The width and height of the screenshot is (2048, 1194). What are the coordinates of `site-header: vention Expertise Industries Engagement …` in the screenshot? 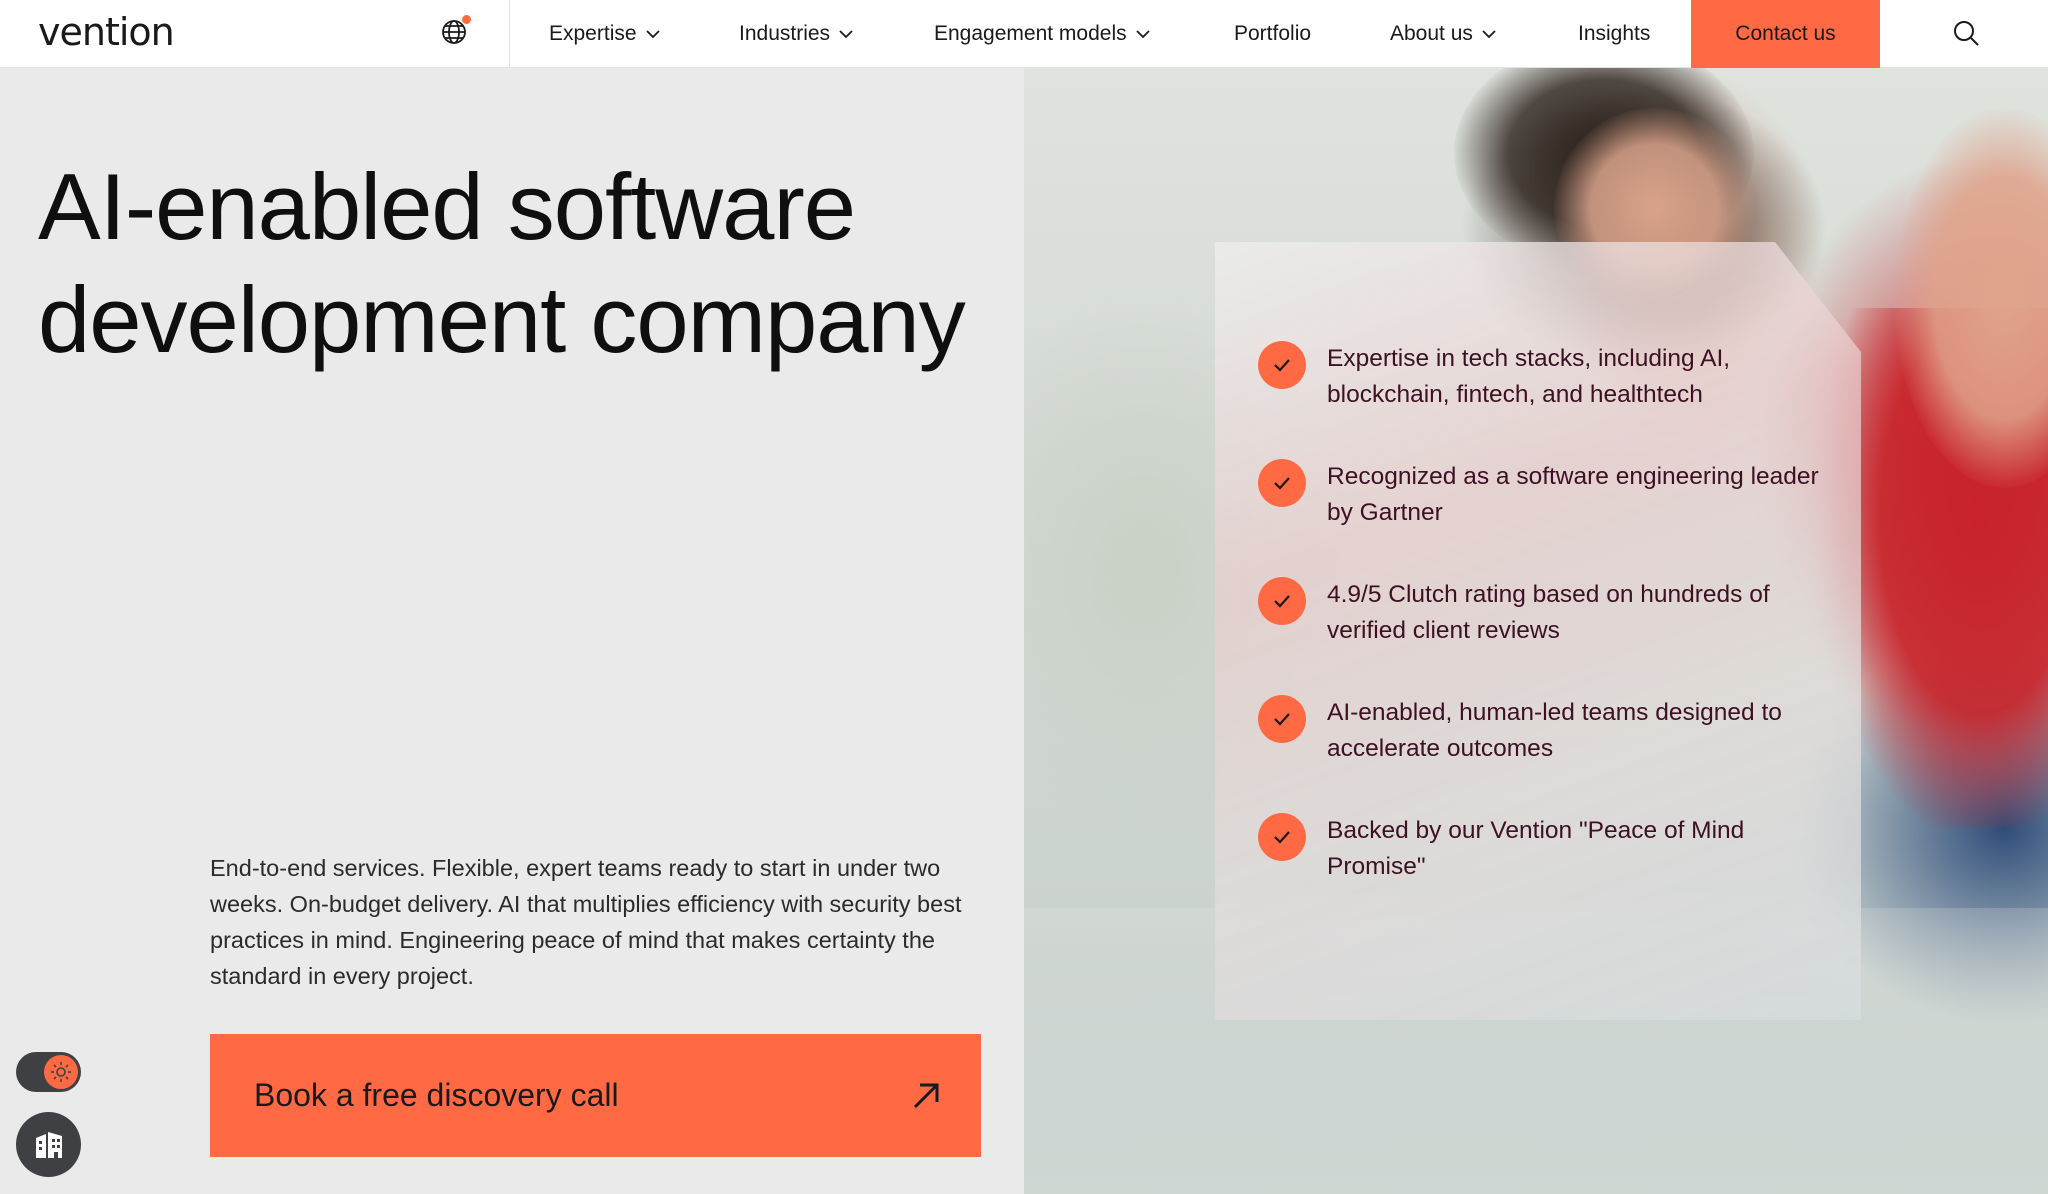 It's located at (1024, 34).